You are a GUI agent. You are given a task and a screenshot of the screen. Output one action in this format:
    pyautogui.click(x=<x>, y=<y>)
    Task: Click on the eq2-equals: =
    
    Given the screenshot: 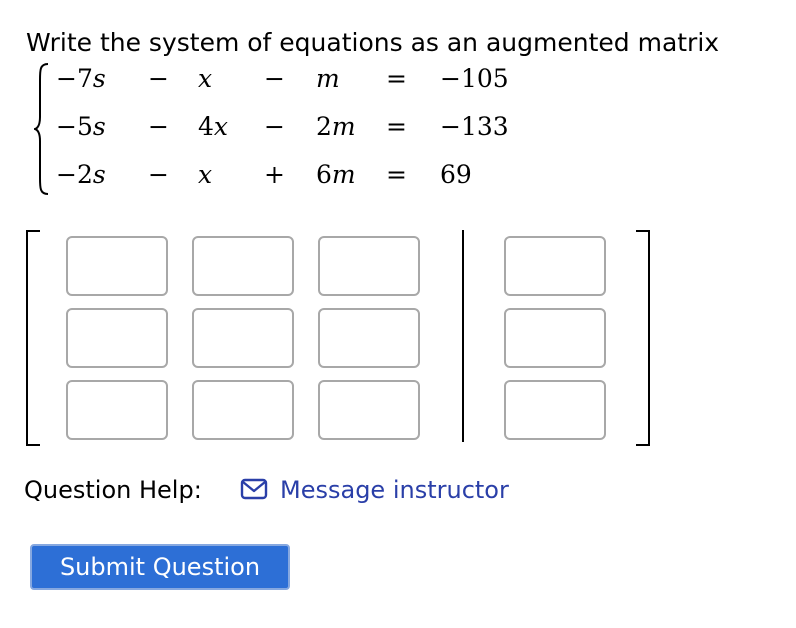 What is the action you would take?
    pyautogui.click(x=396, y=126)
    